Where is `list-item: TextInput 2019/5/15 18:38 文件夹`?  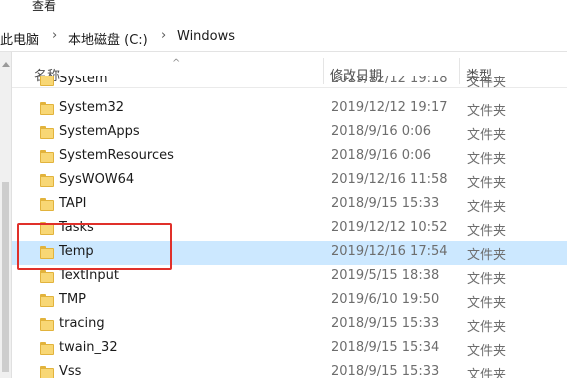
list-item: TextInput 2019/5/15 18:38 文件夹 is located at coordinates (289, 277).